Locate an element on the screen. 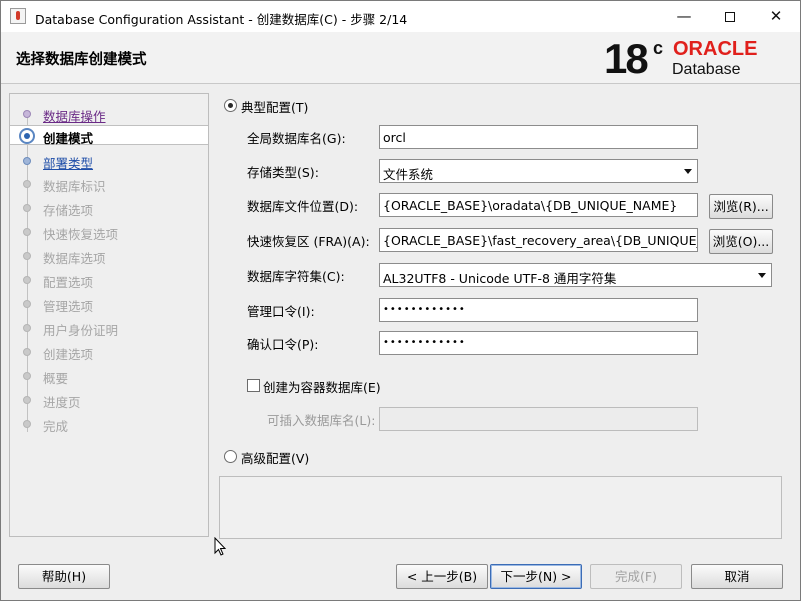 The width and height of the screenshot is (801, 601). pdb-name-label: 可插入数据库名(L): is located at coordinates (321, 420).